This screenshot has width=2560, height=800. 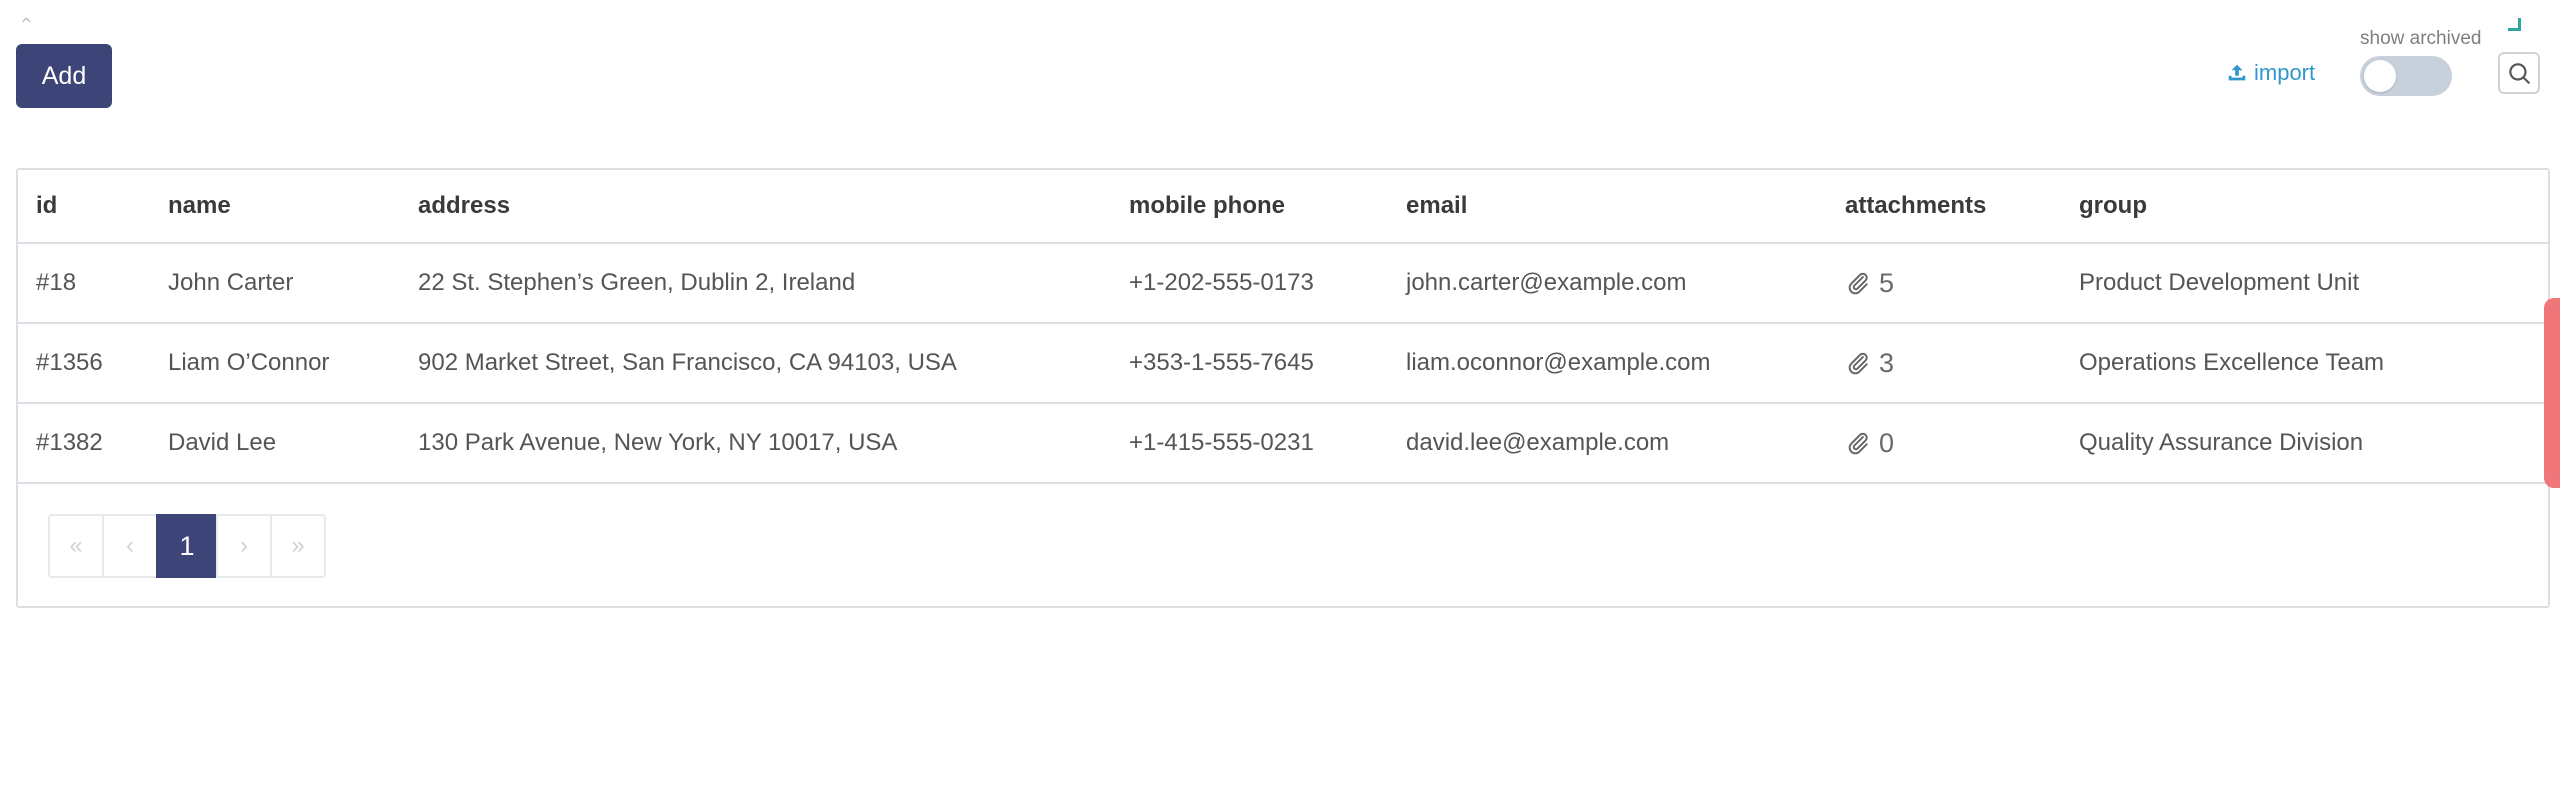 I want to click on cell-address: 130 Park Avenue, New York, NY 10017, USA, so click(x=755, y=443).